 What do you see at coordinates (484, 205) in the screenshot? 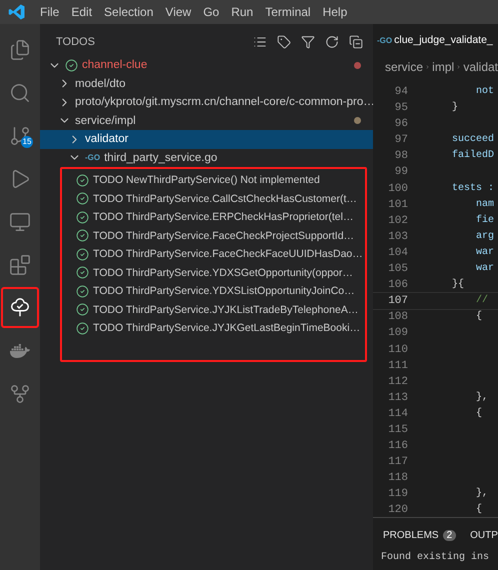
I see `code-text: nam` at bounding box center [484, 205].